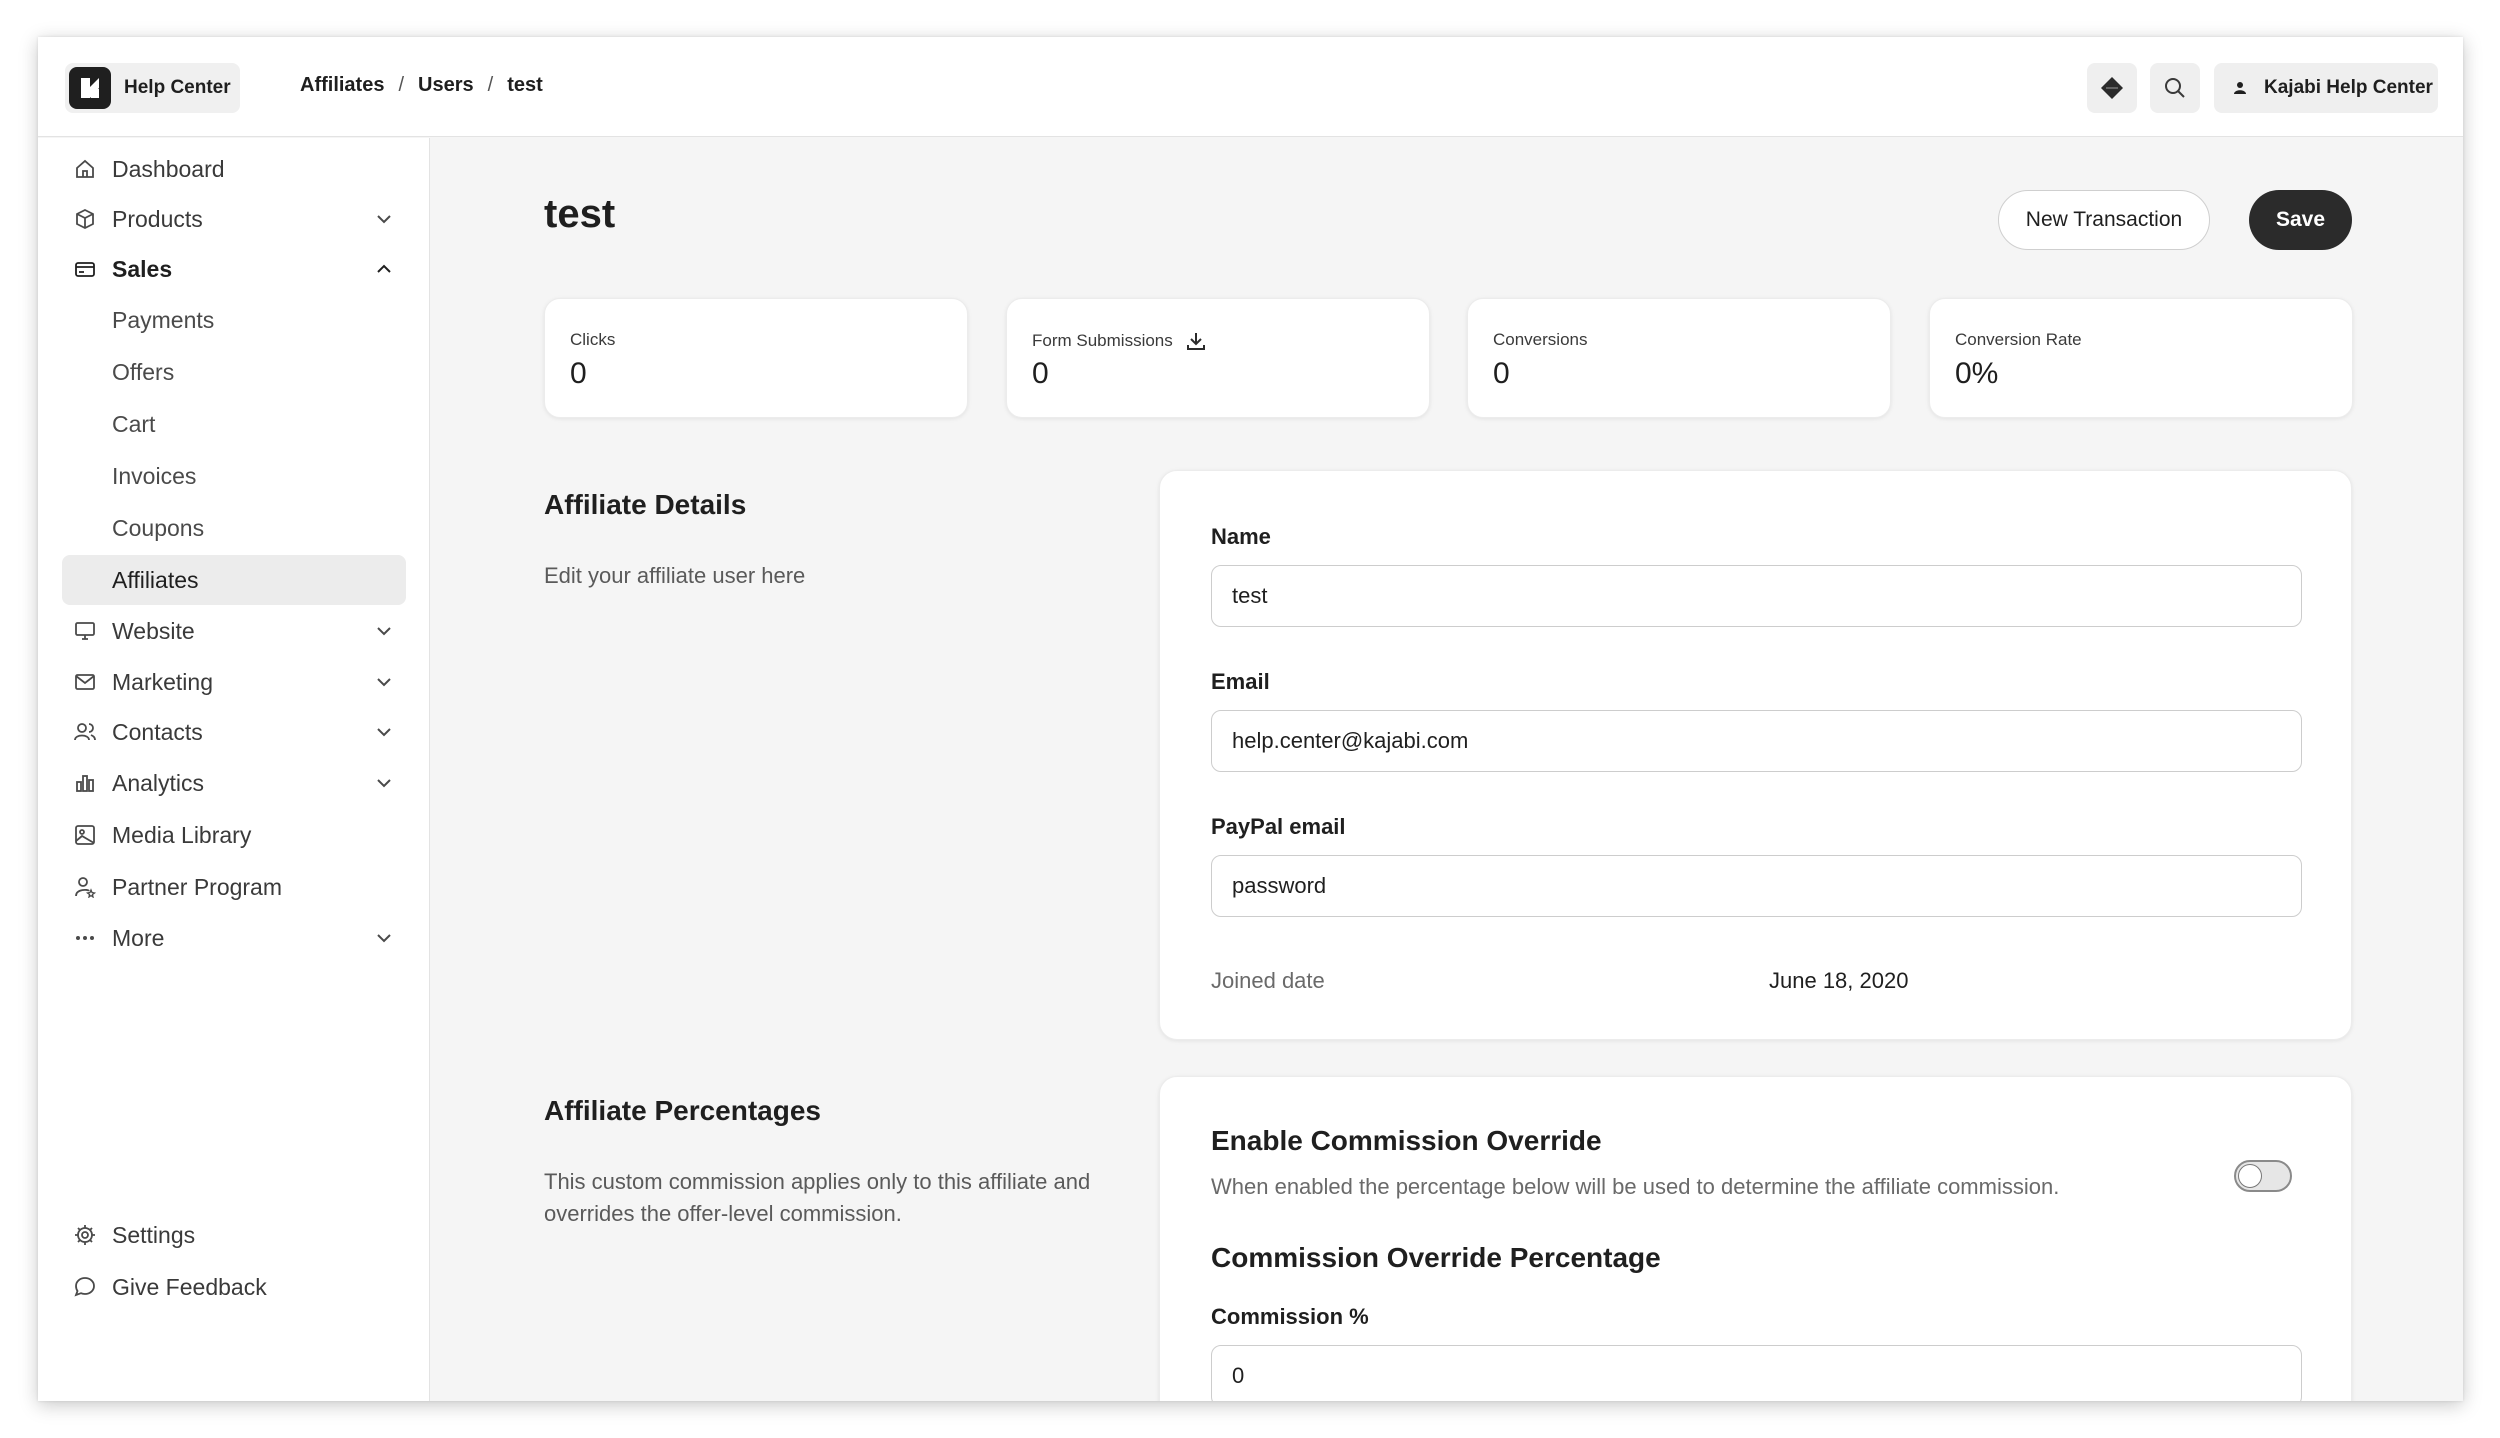 This screenshot has height=1438, width=2500. I want to click on breadcrumb-users: Users, so click(446, 85).